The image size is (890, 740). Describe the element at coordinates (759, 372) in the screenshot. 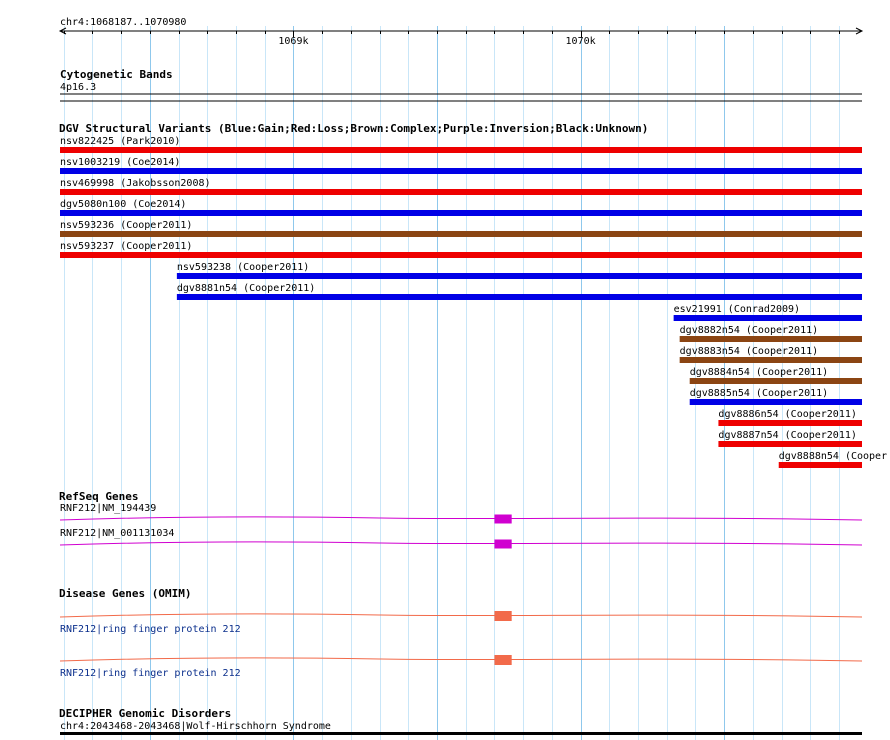

I see `dgv-variant-label: dgv8884n54 (Cooper2011)` at that location.